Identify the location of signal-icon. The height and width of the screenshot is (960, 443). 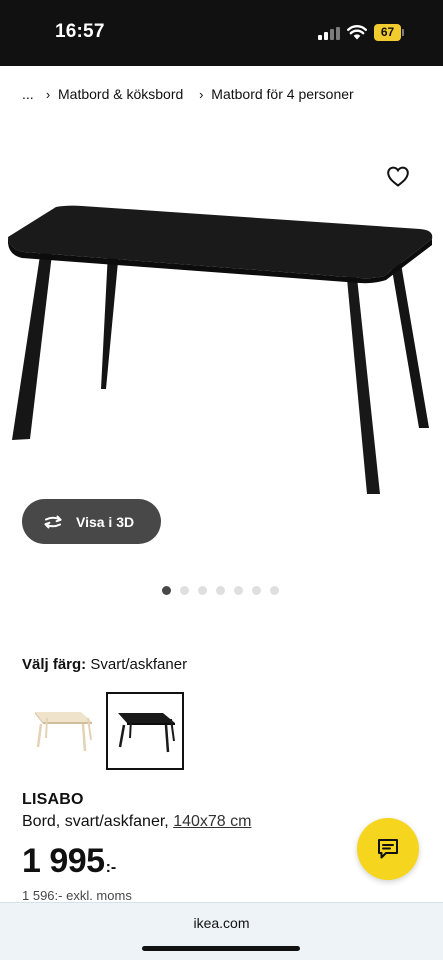
(329, 33).